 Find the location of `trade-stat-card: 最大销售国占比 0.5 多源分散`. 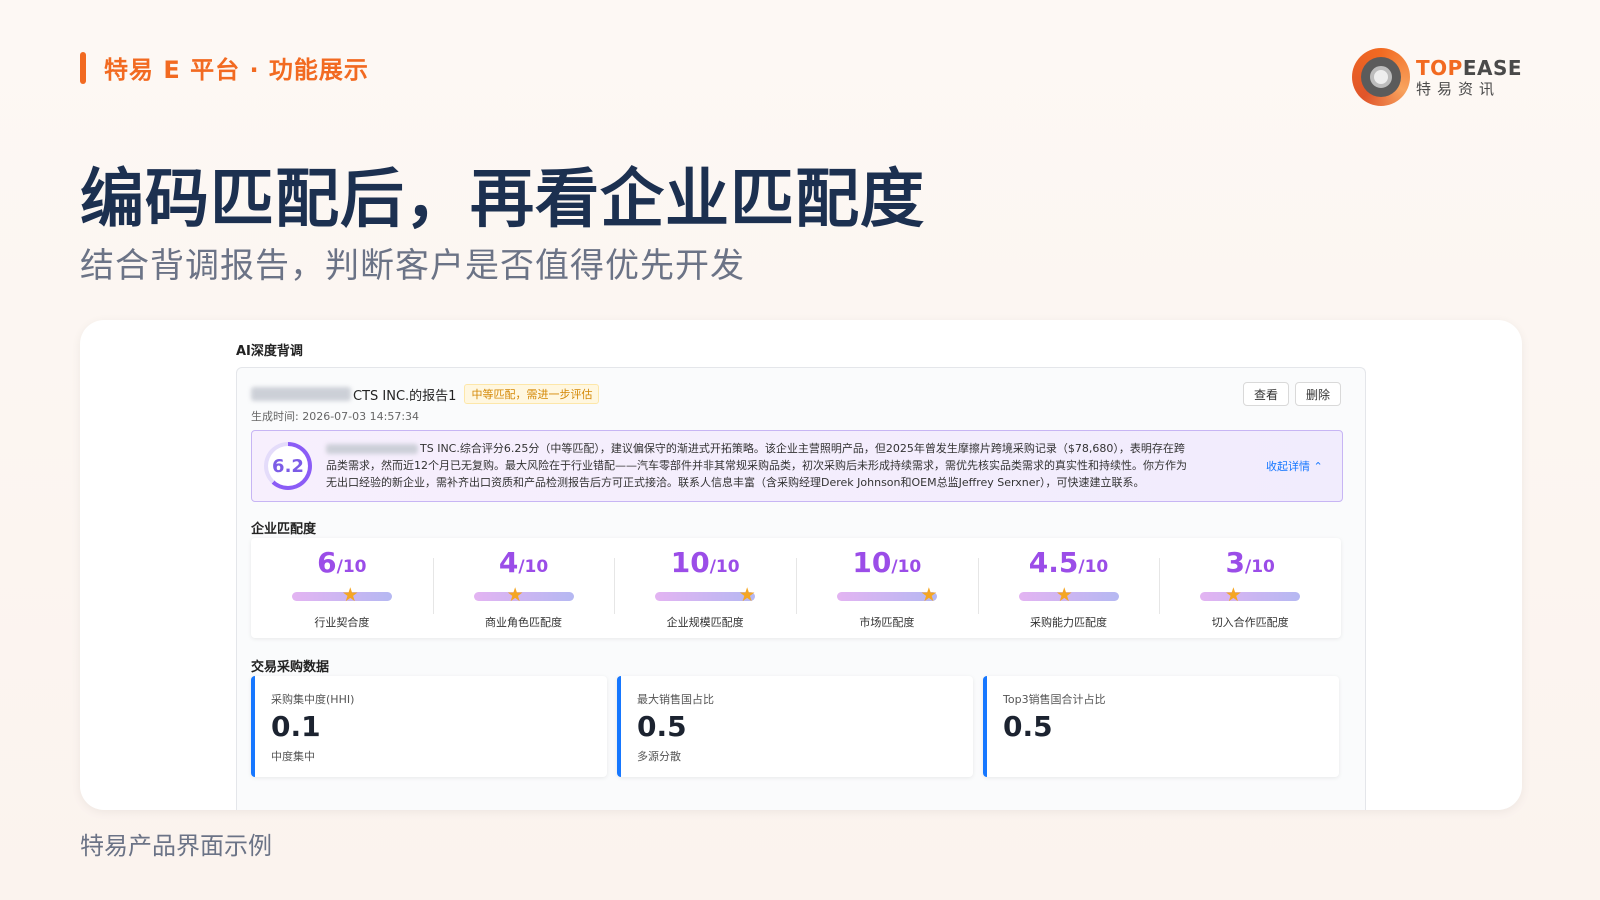

trade-stat-card: 最大销售国占比 0.5 多源分散 is located at coordinates (795, 726).